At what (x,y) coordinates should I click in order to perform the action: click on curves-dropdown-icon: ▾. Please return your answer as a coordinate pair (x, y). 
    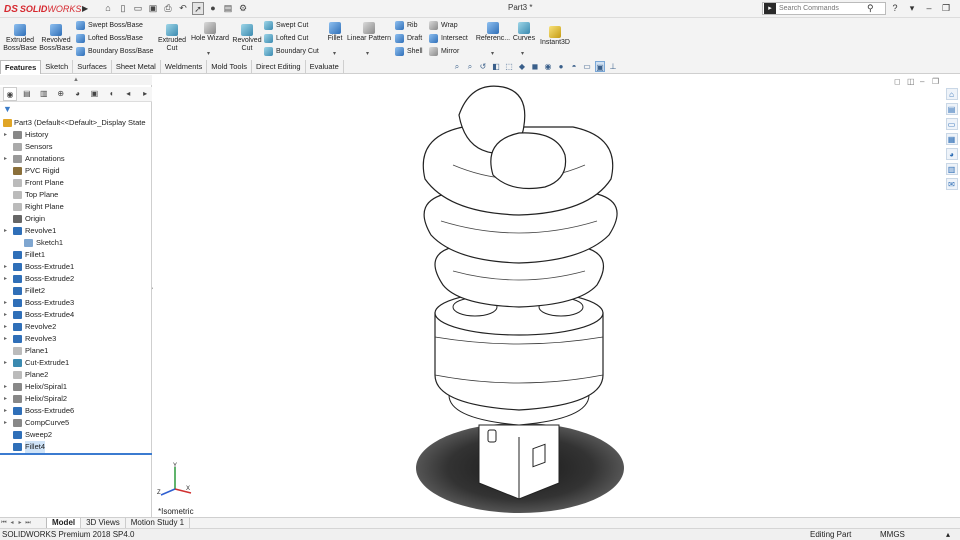
    Looking at the image, I should click on (522, 53).